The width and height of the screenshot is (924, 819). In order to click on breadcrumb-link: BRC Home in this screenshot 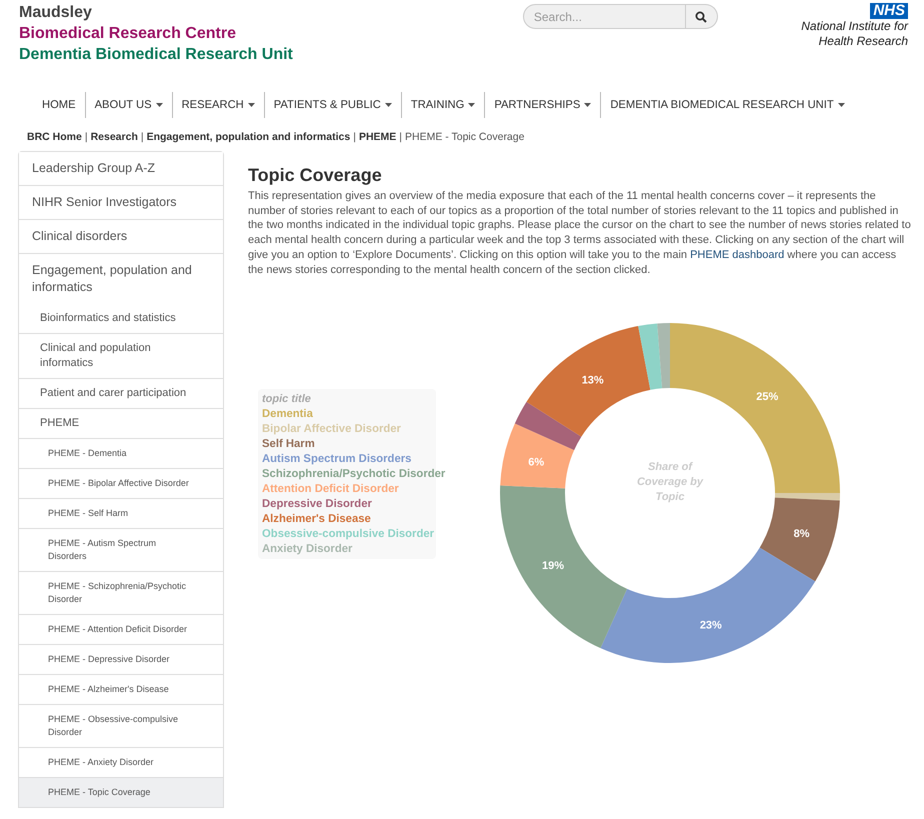, I will do `click(54, 138)`.